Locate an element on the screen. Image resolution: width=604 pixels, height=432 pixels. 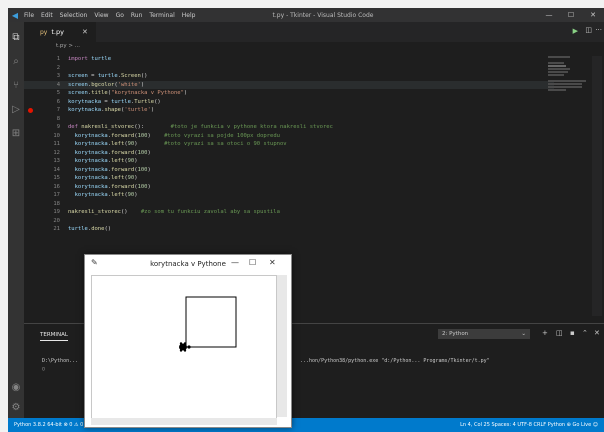
terminal-select: 2: Python ⌄ is located at coordinates (484, 334).